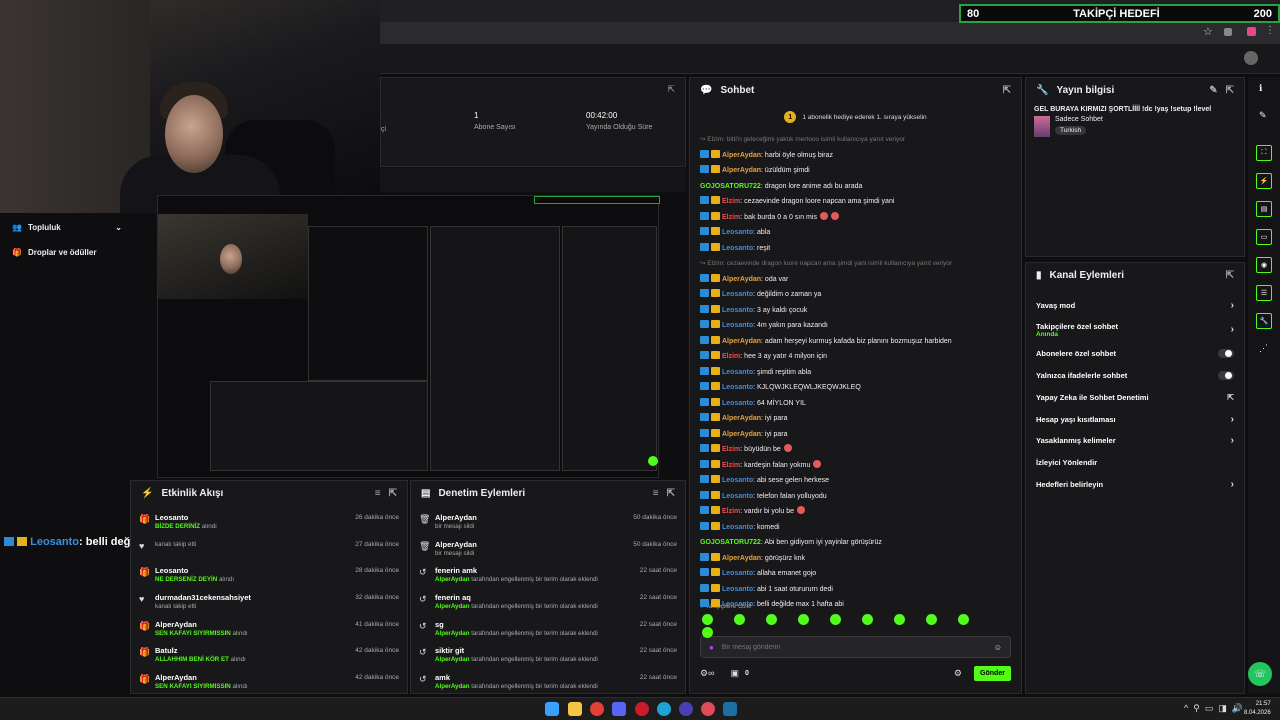 Image resolution: width=1280 pixels, height=720 pixels. What do you see at coordinates (664, 709) in the screenshot?
I see `edge-icon` at bounding box center [664, 709].